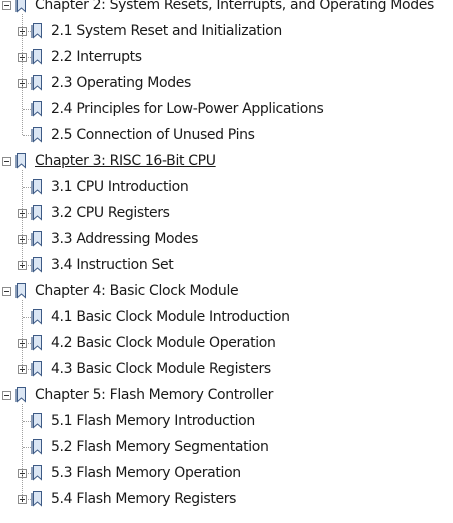  Describe the element at coordinates (161, 369) in the screenshot. I see `section-label: 4.3 Basic Clock Module Registers` at that location.